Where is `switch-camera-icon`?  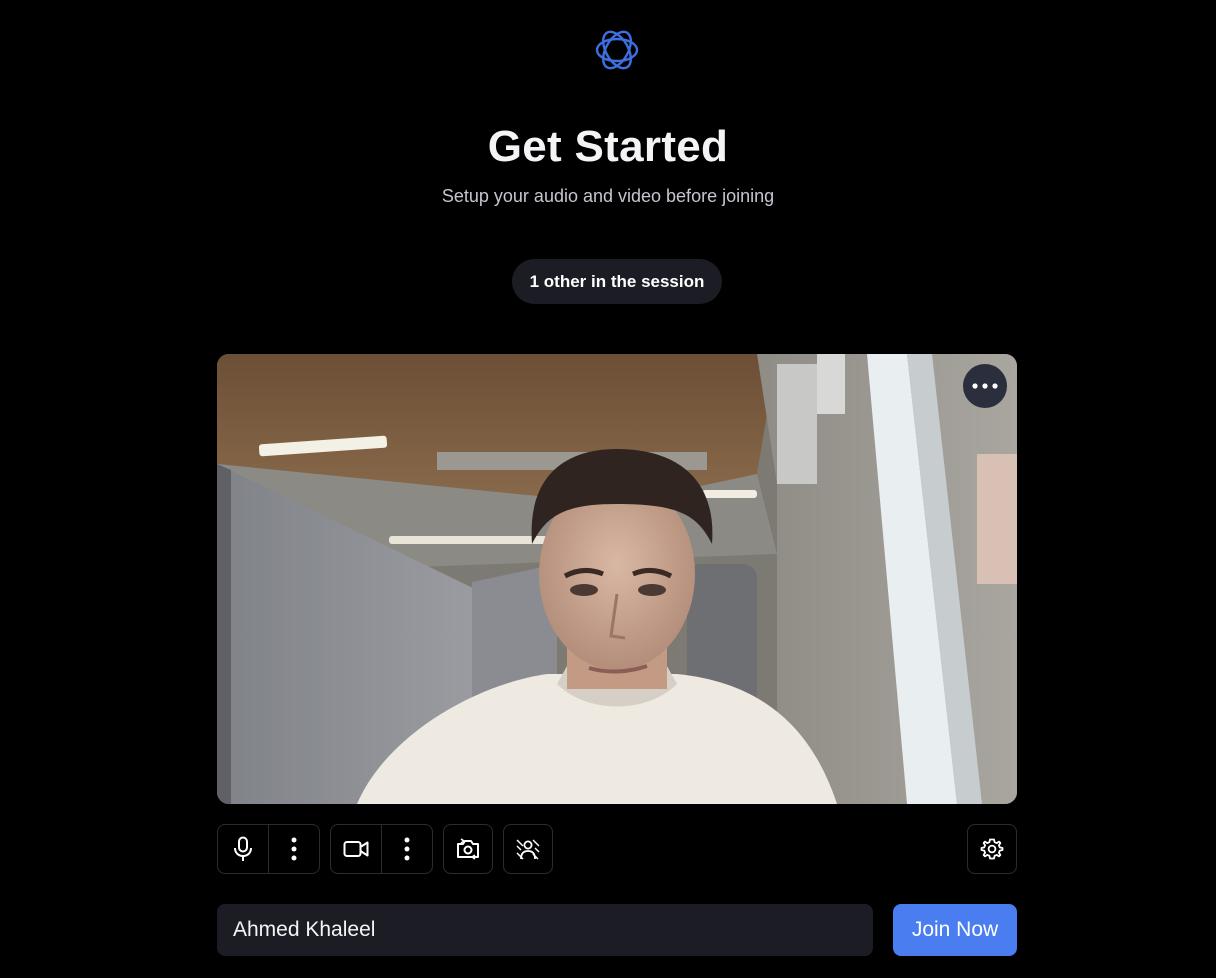
switch-camera-icon is located at coordinates (468, 849).